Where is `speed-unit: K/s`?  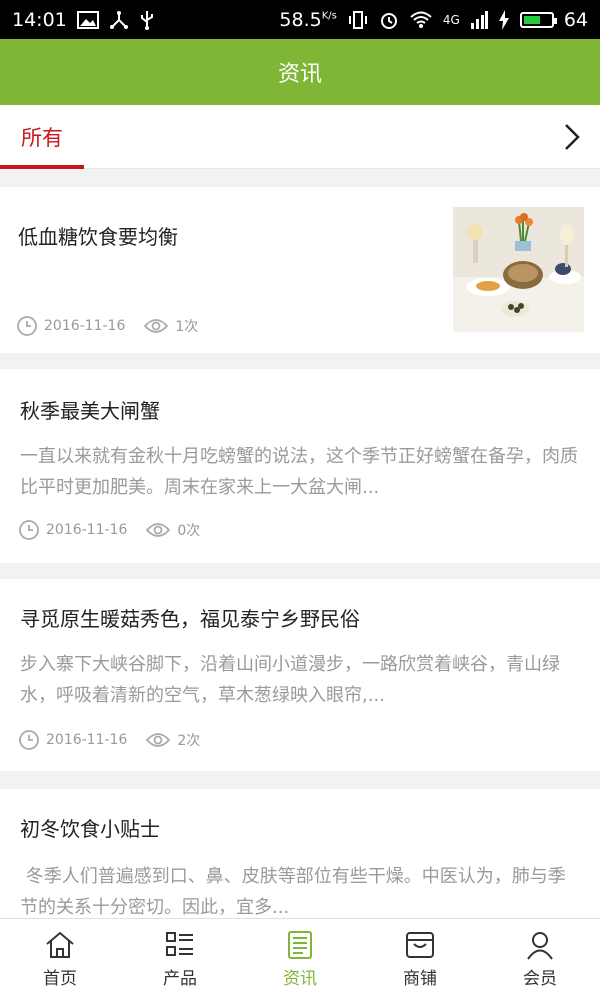
speed-unit: K/s is located at coordinates (329, 16).